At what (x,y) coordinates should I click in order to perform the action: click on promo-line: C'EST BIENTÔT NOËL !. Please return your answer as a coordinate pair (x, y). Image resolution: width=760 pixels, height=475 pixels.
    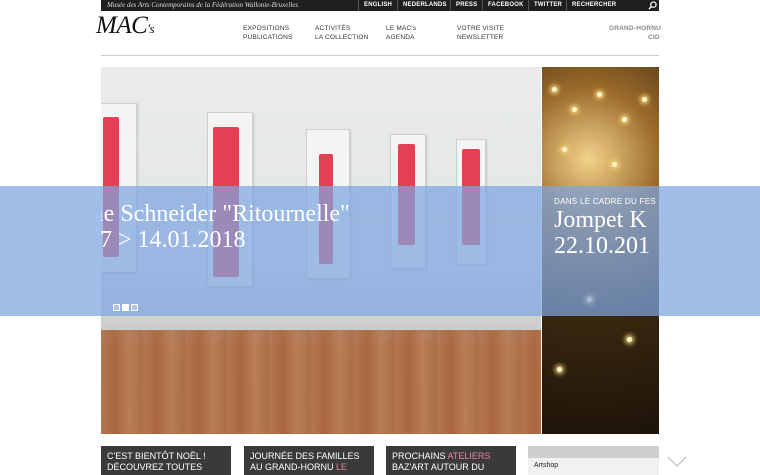
    Looking at the image, I should click on (156, 456).